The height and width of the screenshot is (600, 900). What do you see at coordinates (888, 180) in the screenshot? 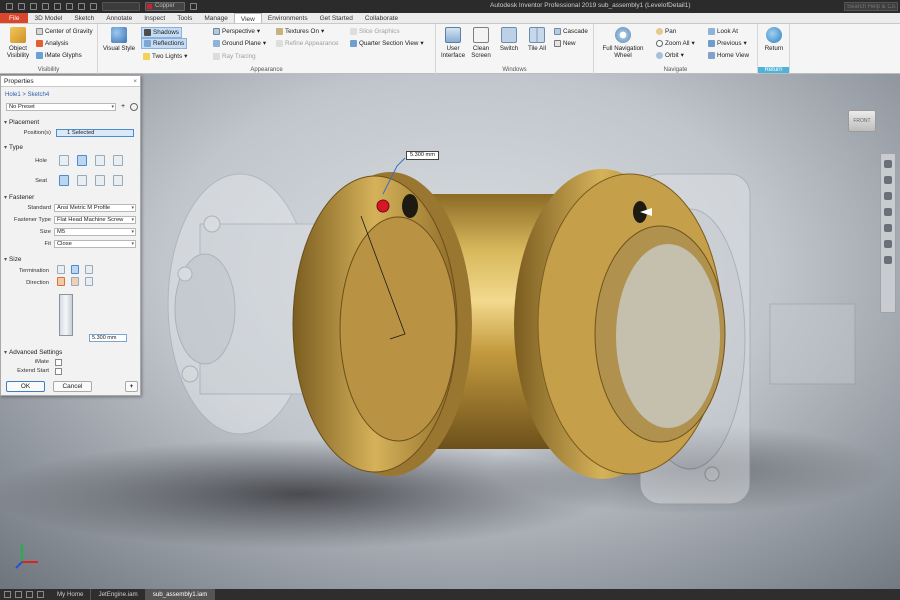
I see `pan-icon` at bounding box center [888, 180].